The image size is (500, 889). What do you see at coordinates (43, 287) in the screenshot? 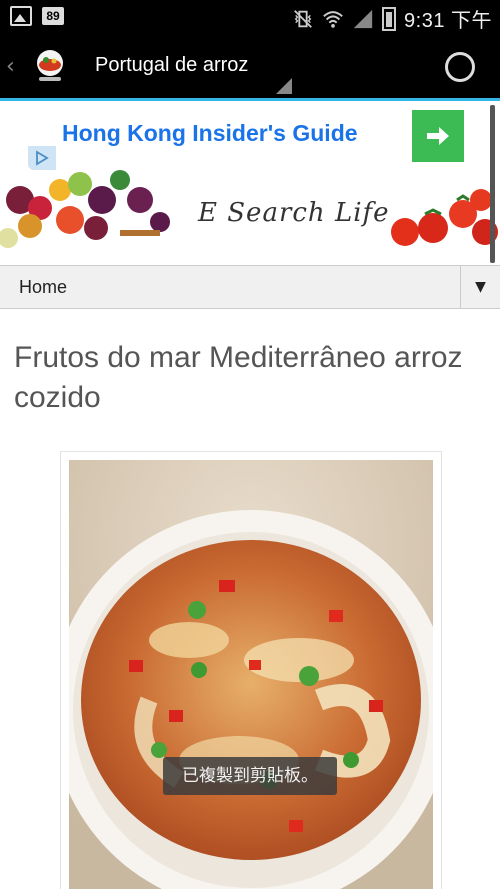
I see `navigation-selected-value: Home` at bounding box center [43, 287].